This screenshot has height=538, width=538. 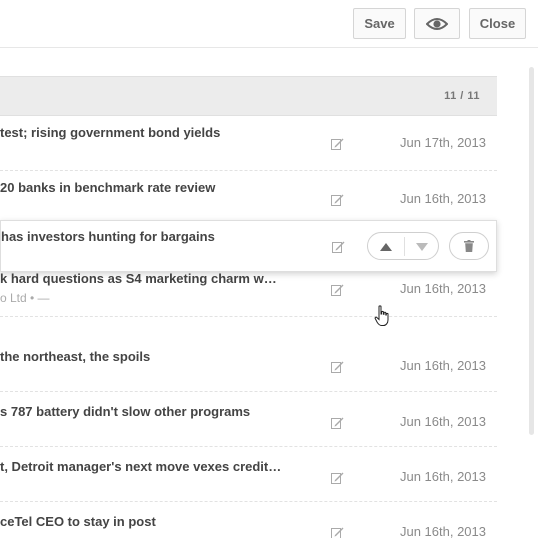 I want to click on delete-button, so click(x=469, y=246).